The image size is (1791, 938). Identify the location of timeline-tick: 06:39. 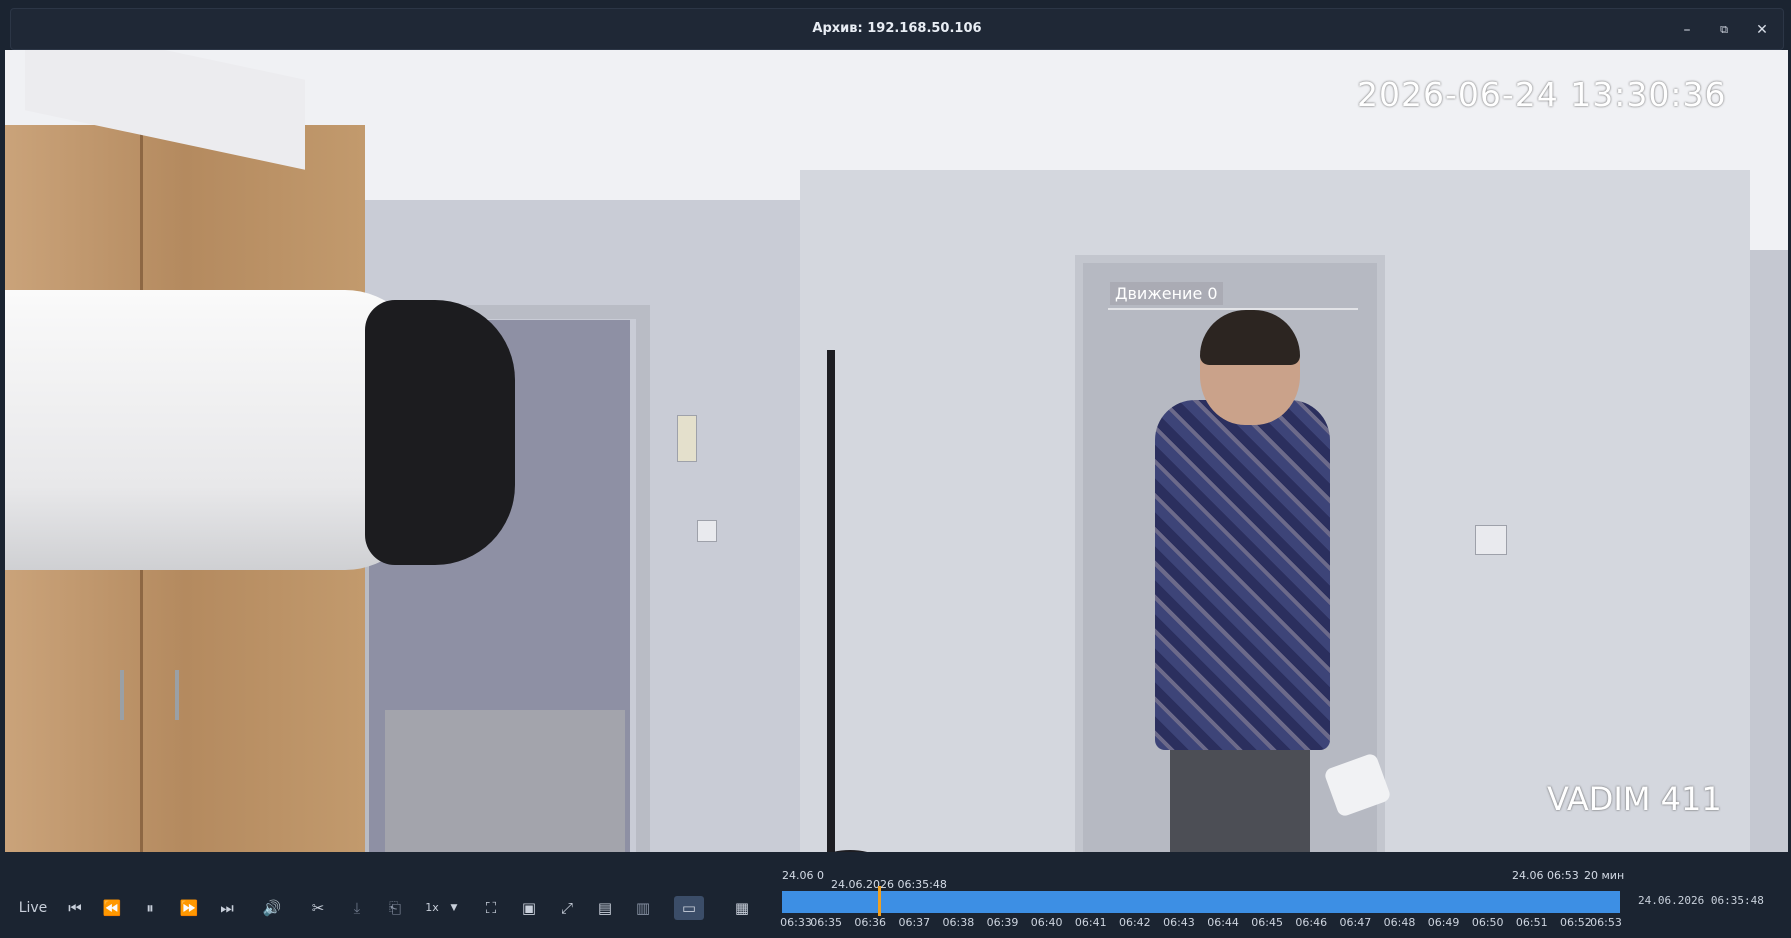
(1002, 922).